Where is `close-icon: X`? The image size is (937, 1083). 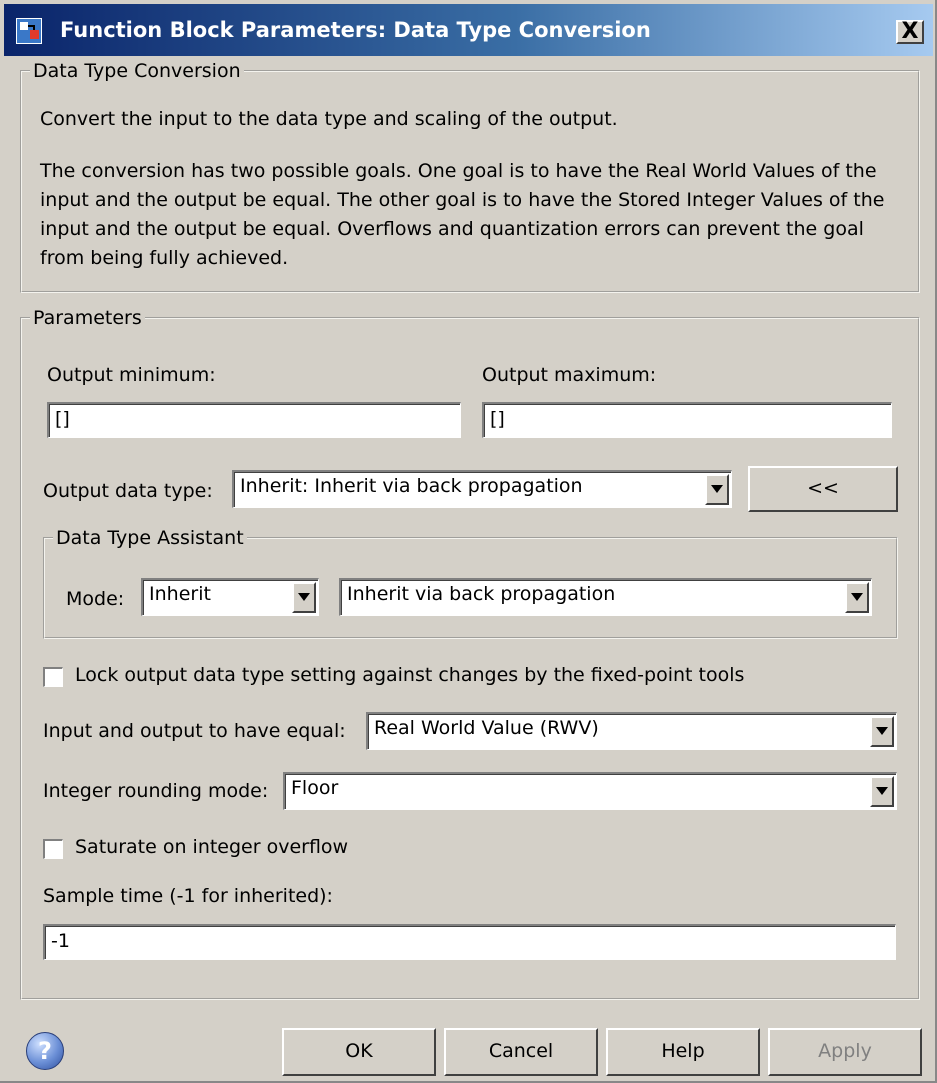 close-icon: X is located at coordinates (910, 31).